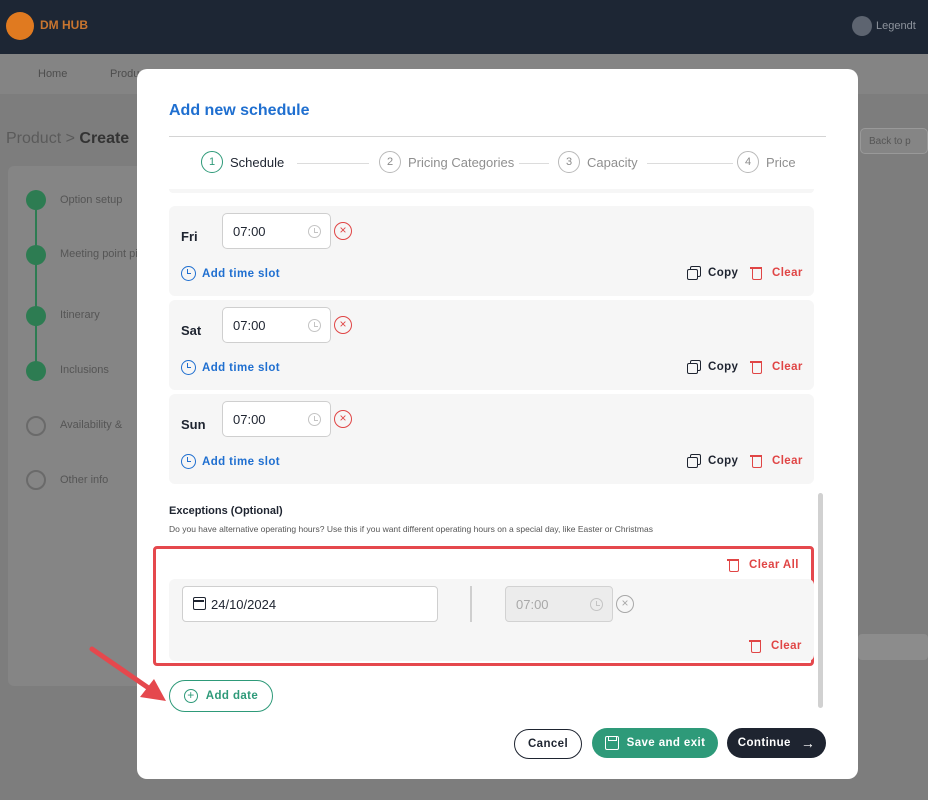  Describe the element at coordinates (666, 743) in the screenshot. I see `save-and-exit-label: Save and exit` at that location.